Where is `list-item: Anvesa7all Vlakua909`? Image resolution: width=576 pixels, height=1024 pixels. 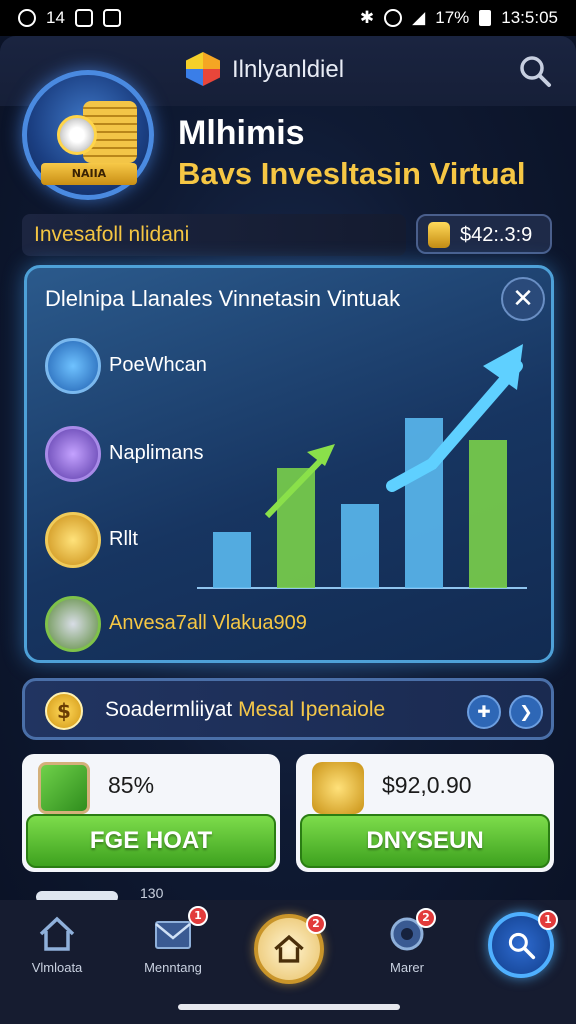
list-item: Anvesa7all Vlakua909 is located at coordinates (215, 625).